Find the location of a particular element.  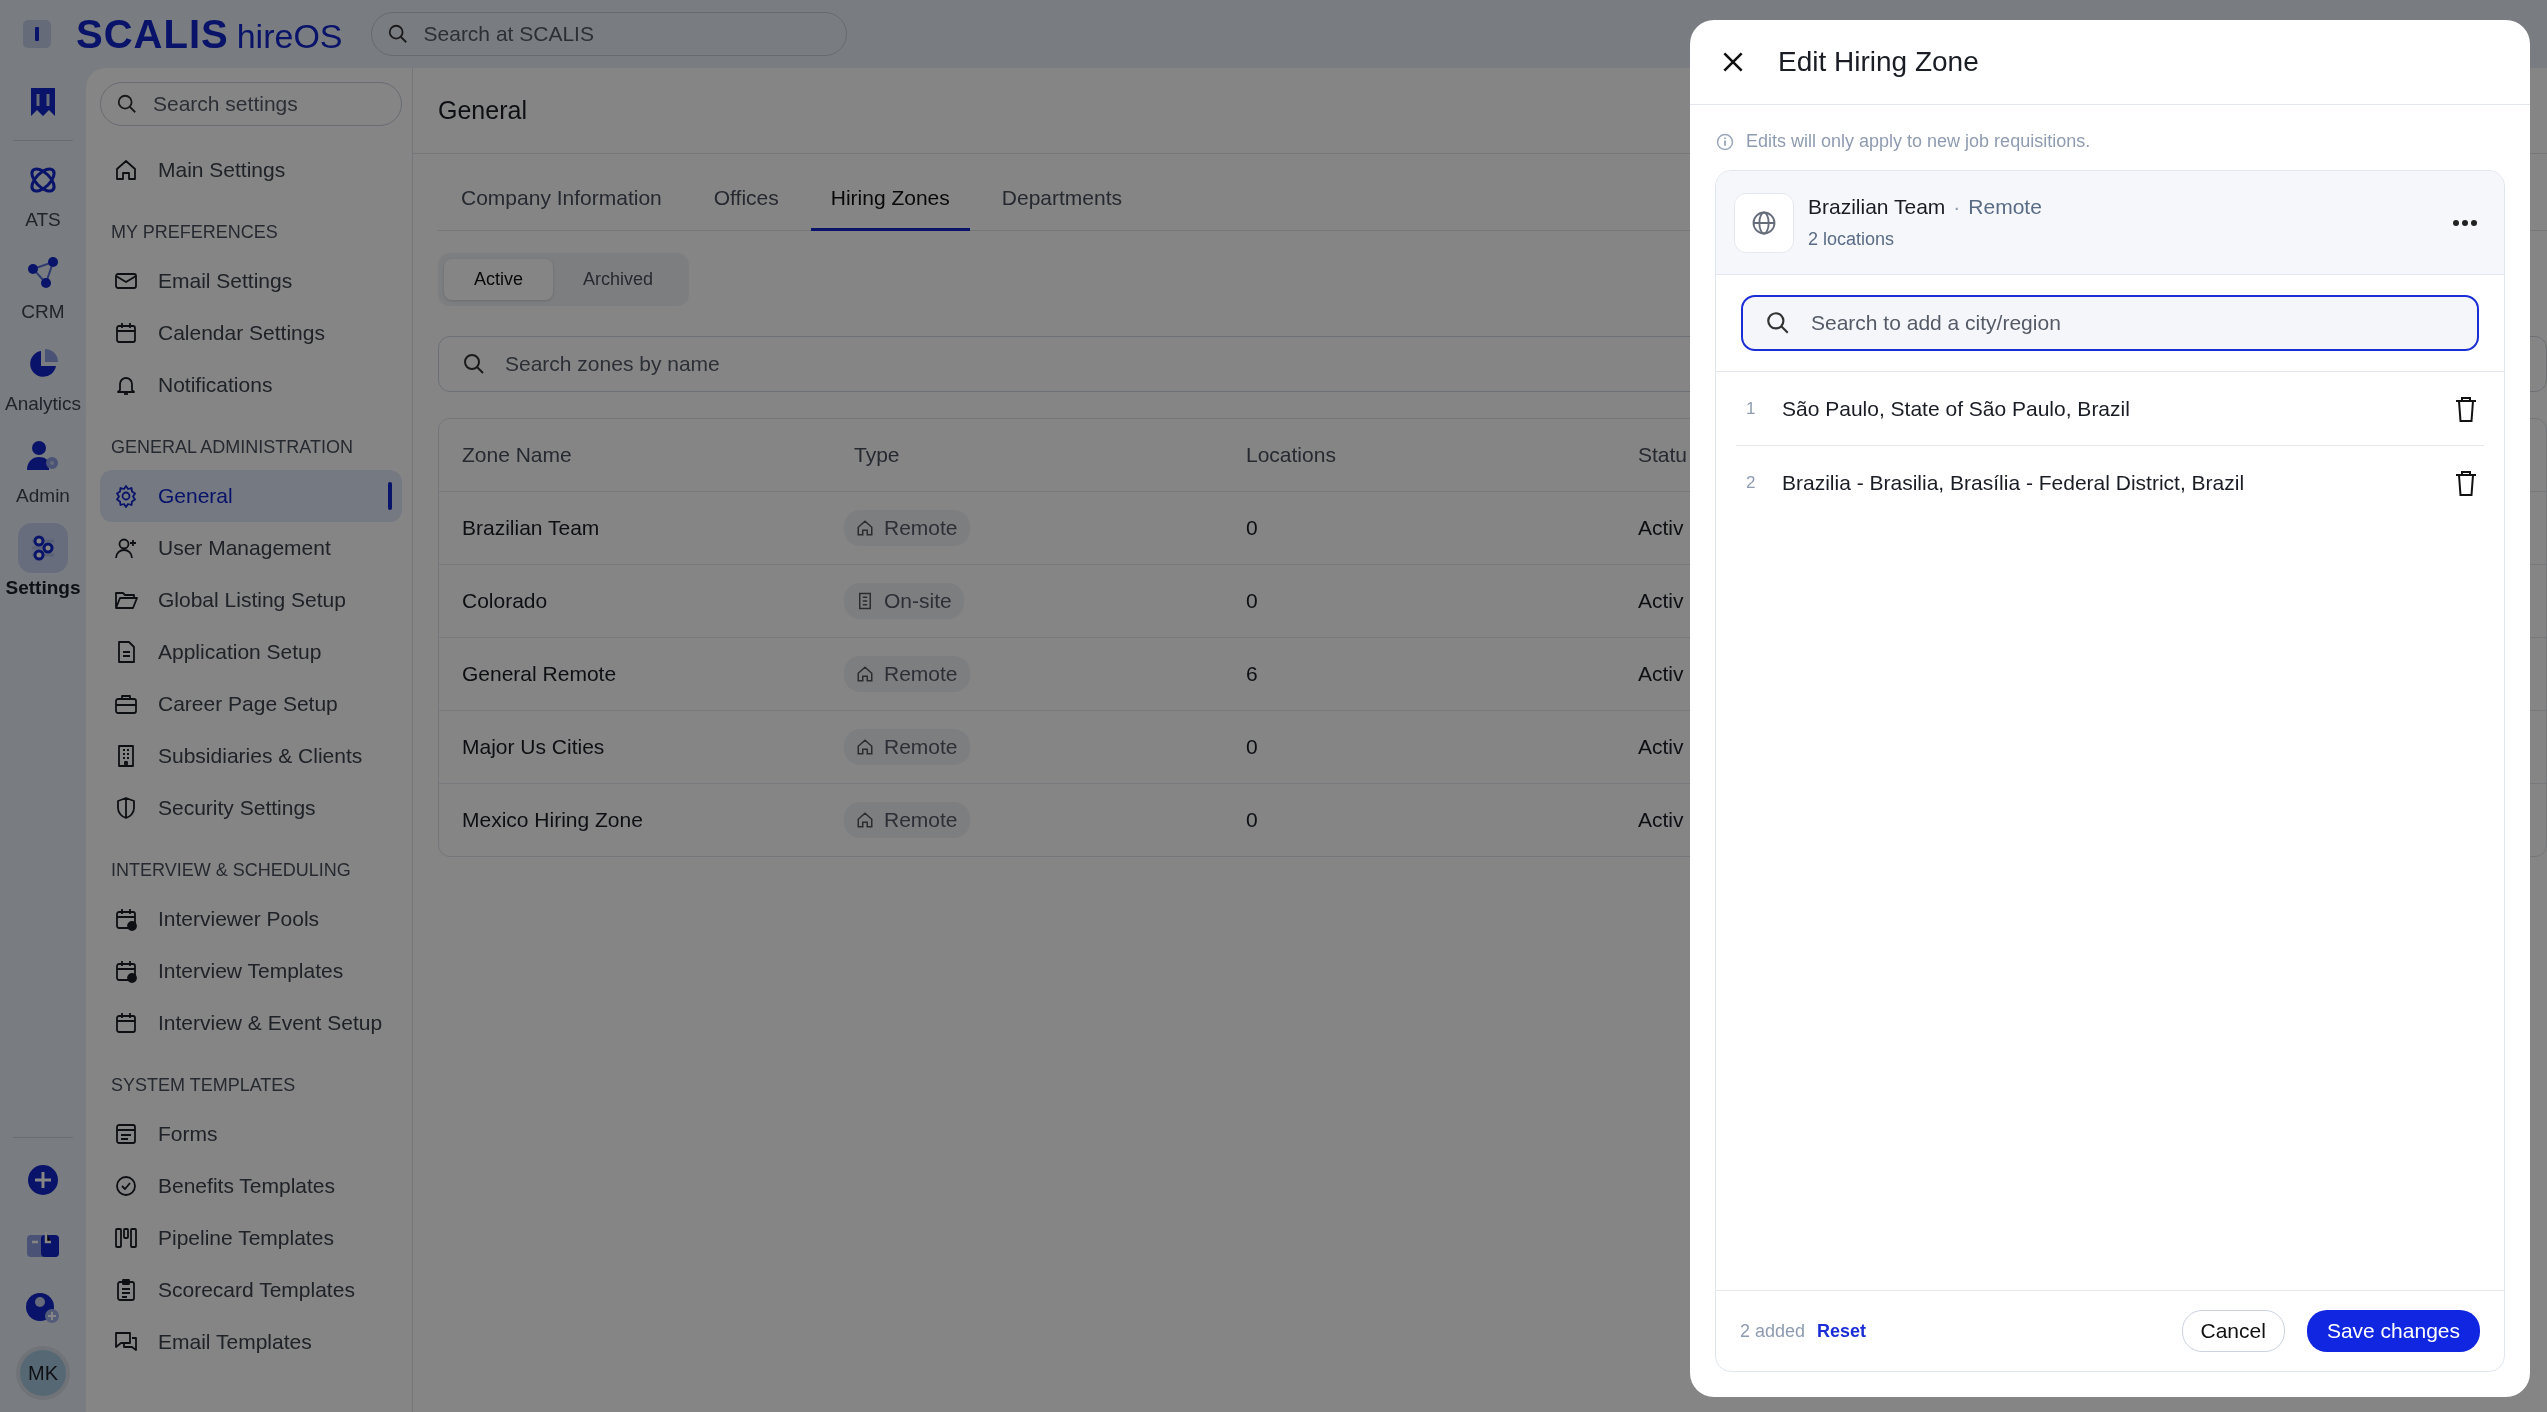

clipboard-icon is located at coordinates (126, 1290).